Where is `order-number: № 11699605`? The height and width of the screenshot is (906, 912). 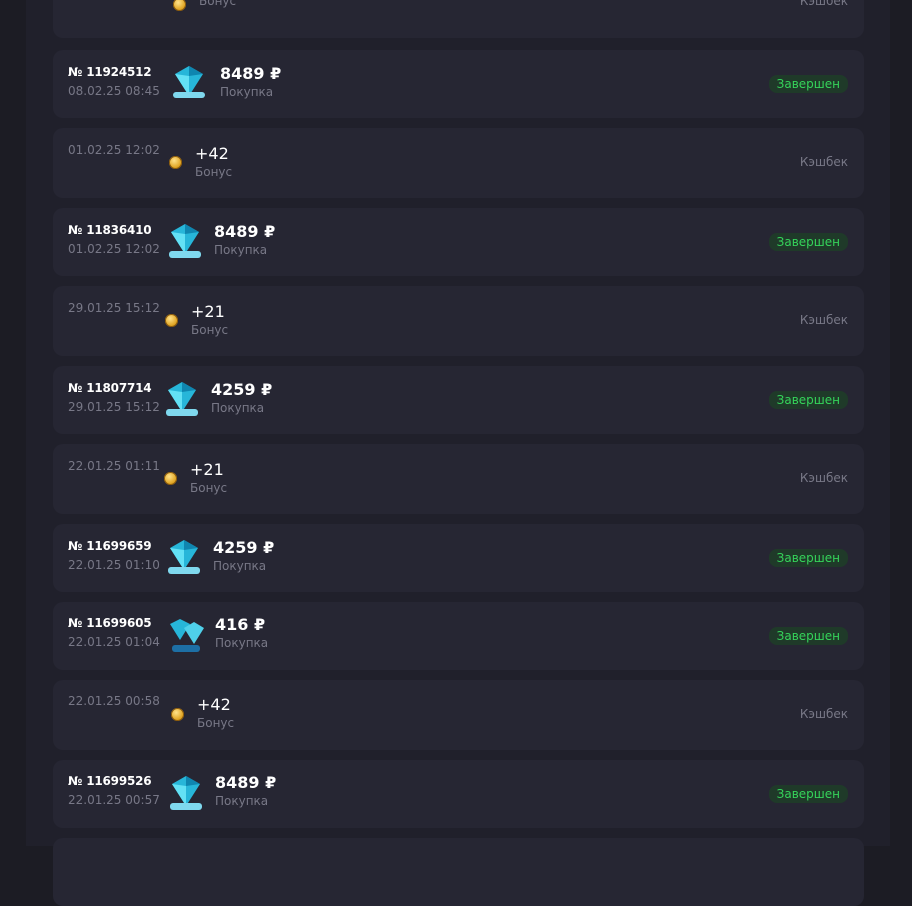 order-number: № 11699605 is located at coordinates (110, 623).